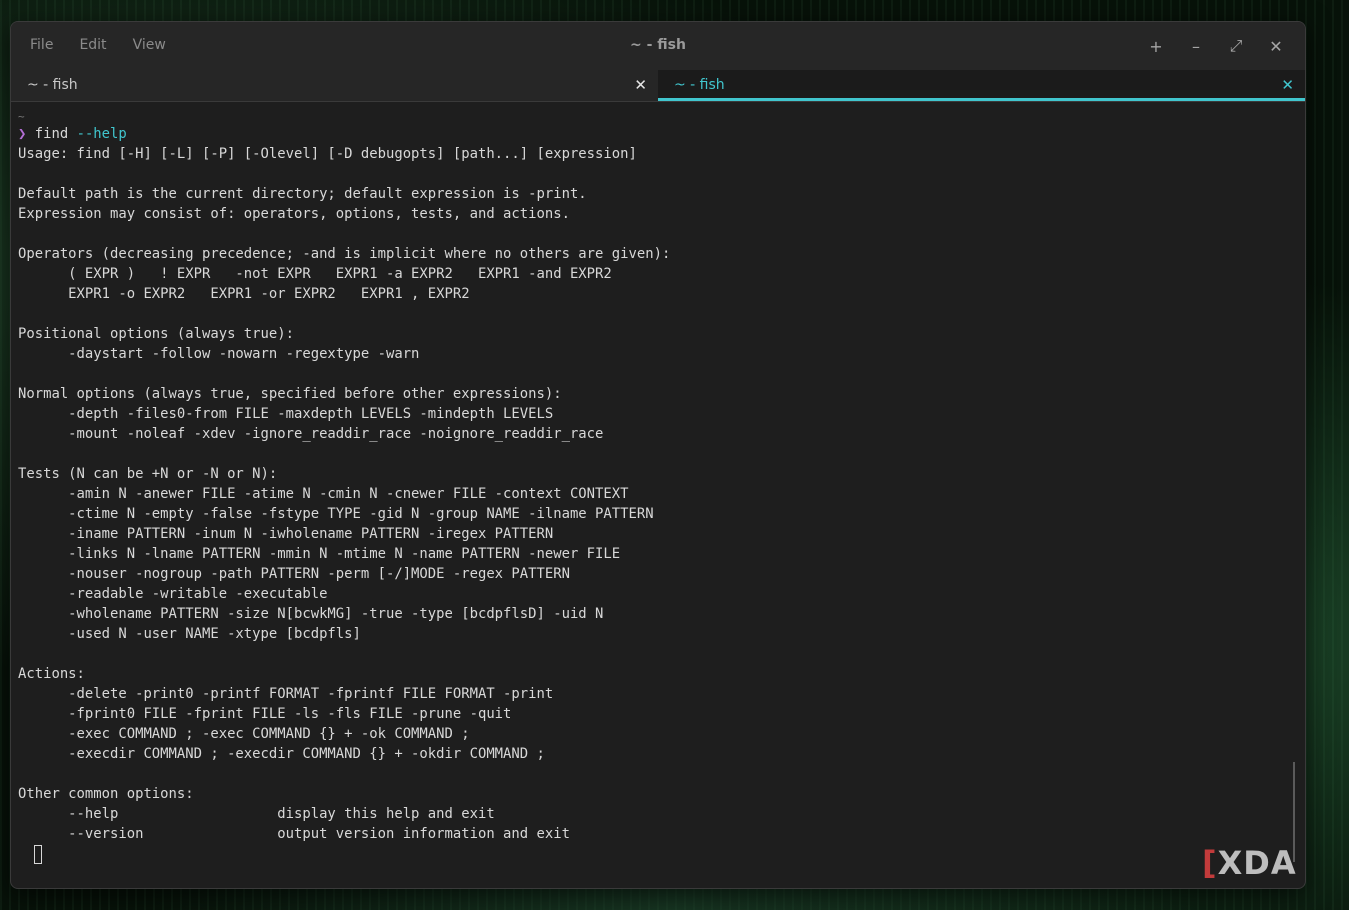 The width and height of the screenshot is (1349, 910). What do you see at coordinates (101, 134) in the screenshot?
I see `command-argument: --help` at bounding box center [101, 134].